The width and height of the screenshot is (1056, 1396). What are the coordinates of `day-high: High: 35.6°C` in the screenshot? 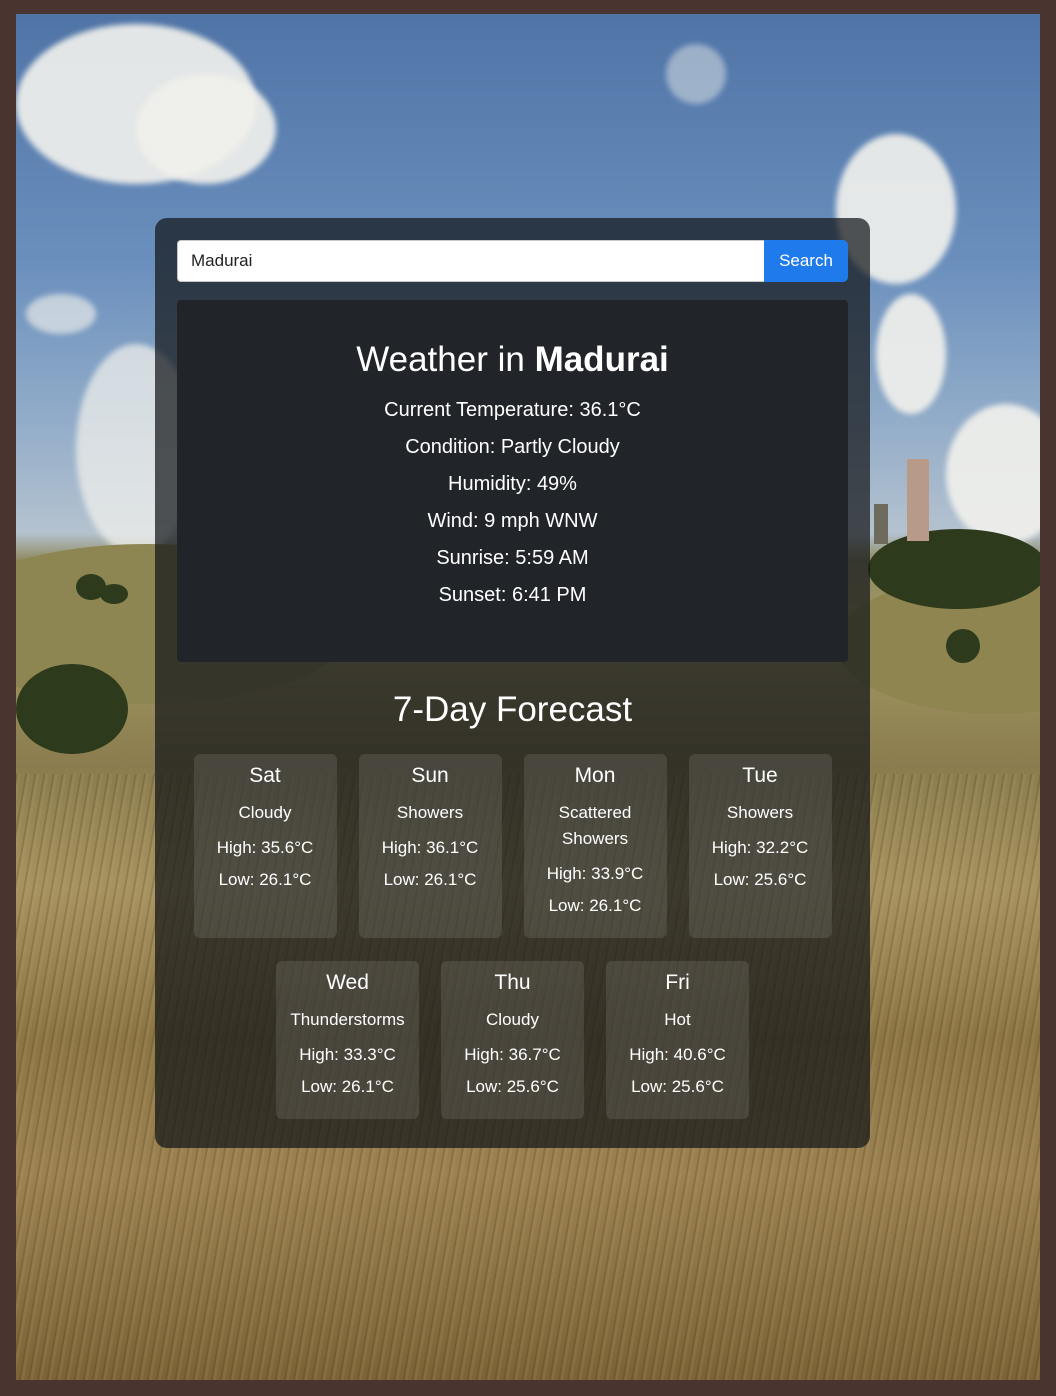 It's located at (265, 847).